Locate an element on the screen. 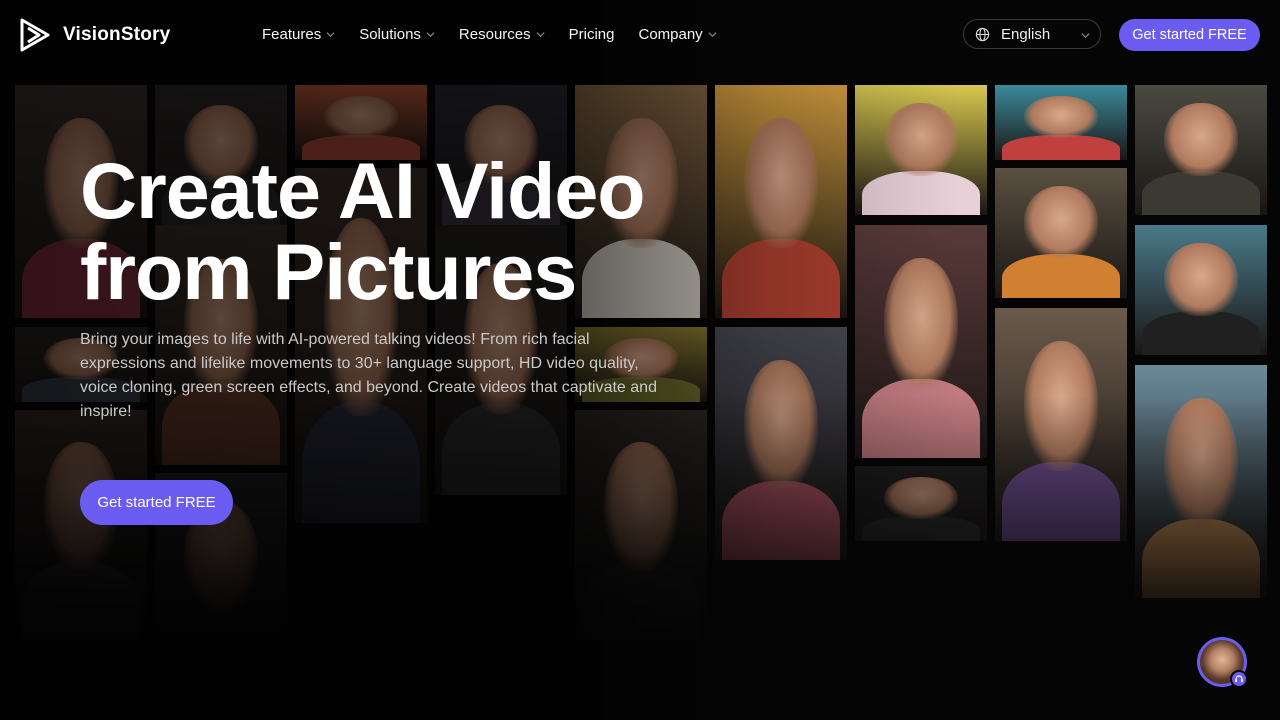 The height and width of the screenshot is (720, 1280). hero-title-line-1: Create AI Video is located at coordinates (363, 190).